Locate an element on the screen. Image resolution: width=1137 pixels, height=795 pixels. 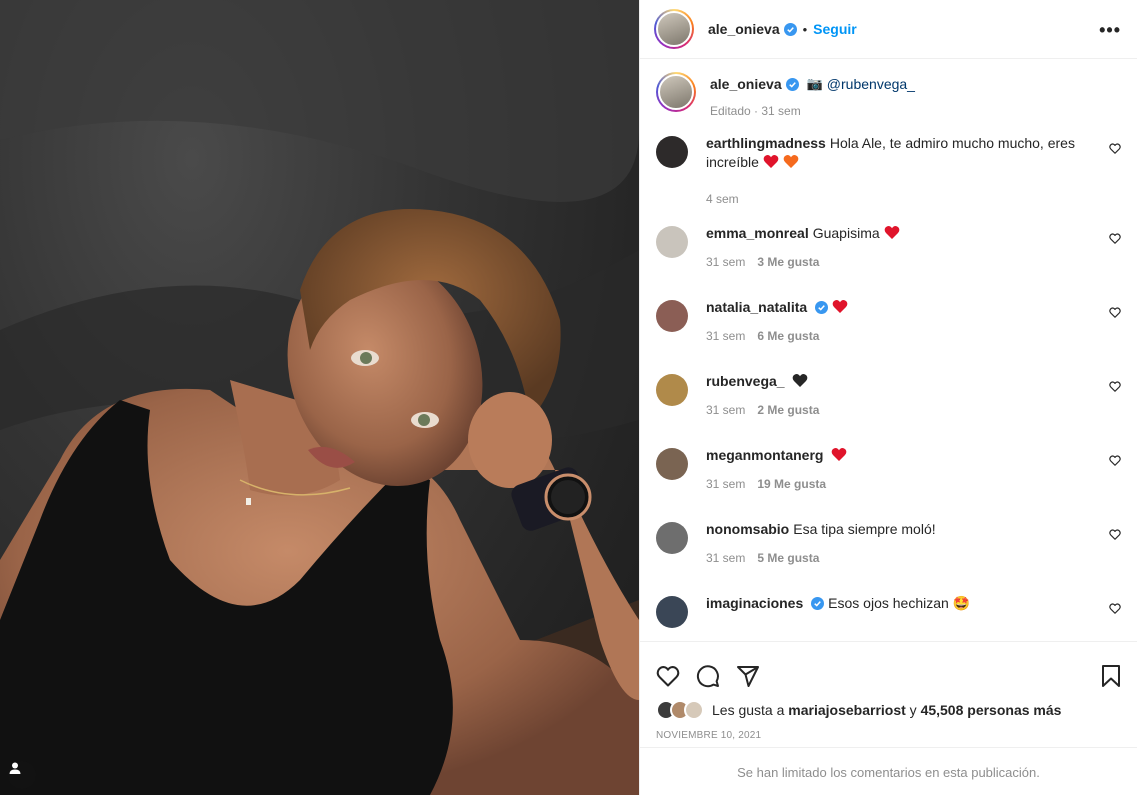
save-button is located at coordinates (1111, 676).